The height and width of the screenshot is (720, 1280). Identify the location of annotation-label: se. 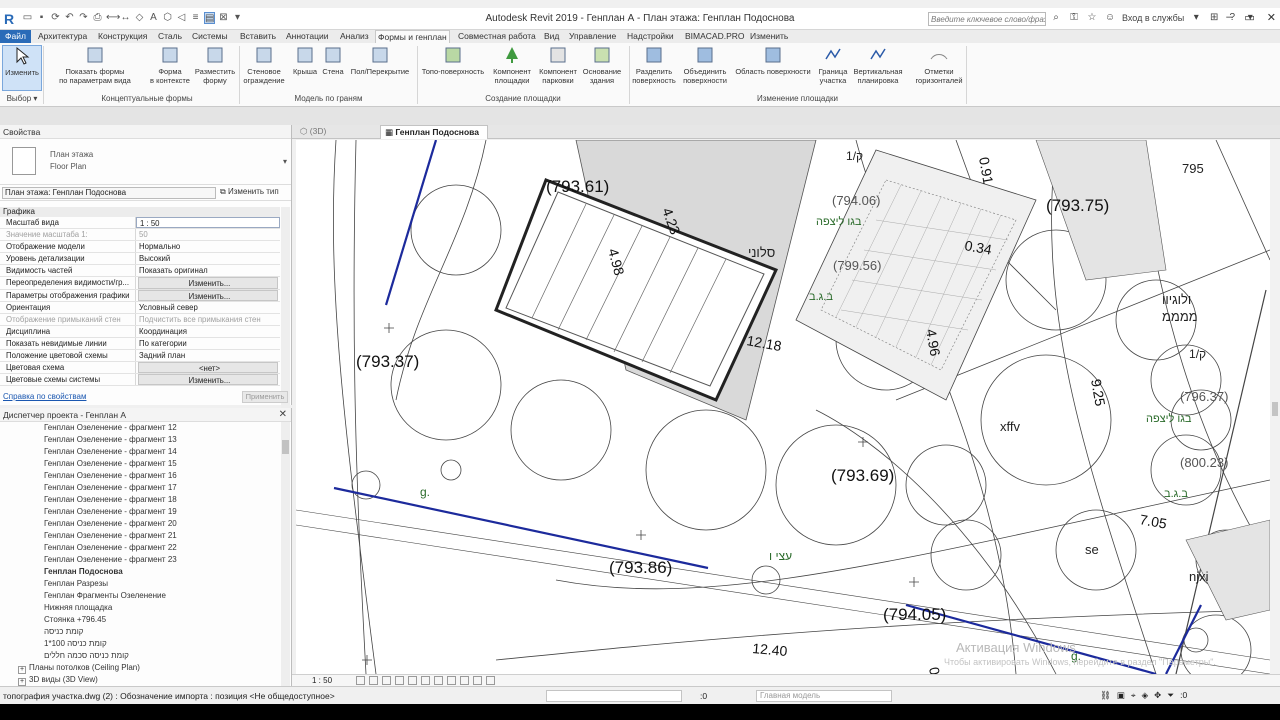
(1092, 549).